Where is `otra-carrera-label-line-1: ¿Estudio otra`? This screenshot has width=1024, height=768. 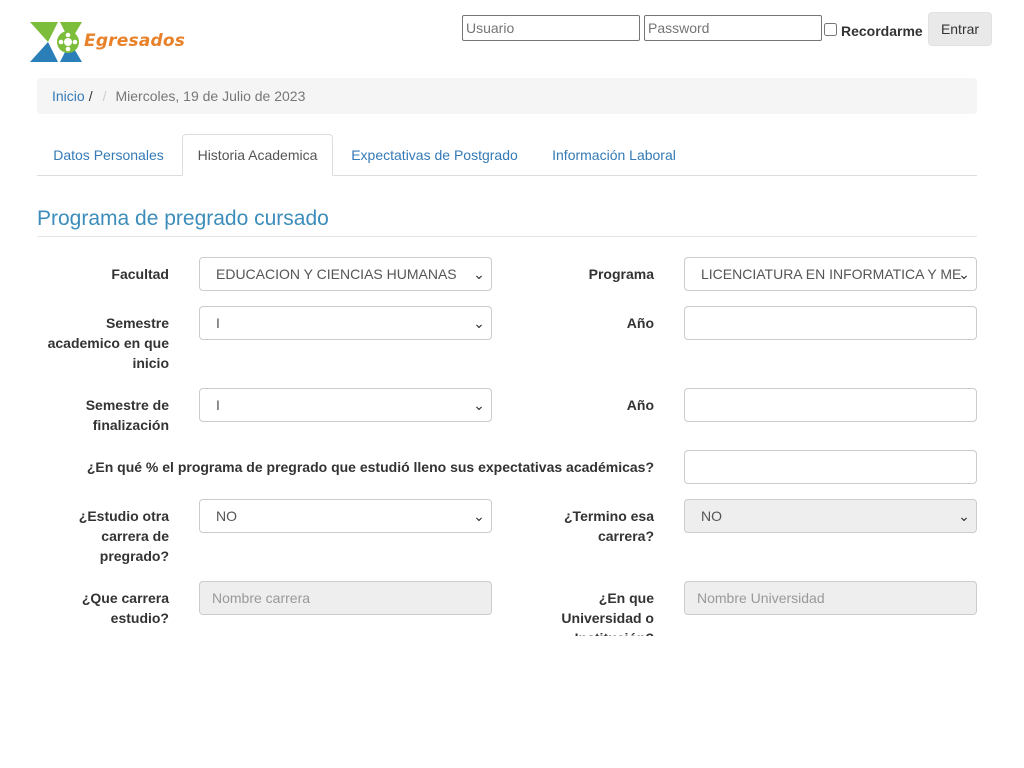
otra-carrera-label-line-1: ¿Estudio otra is located at coordinates (123, 516).